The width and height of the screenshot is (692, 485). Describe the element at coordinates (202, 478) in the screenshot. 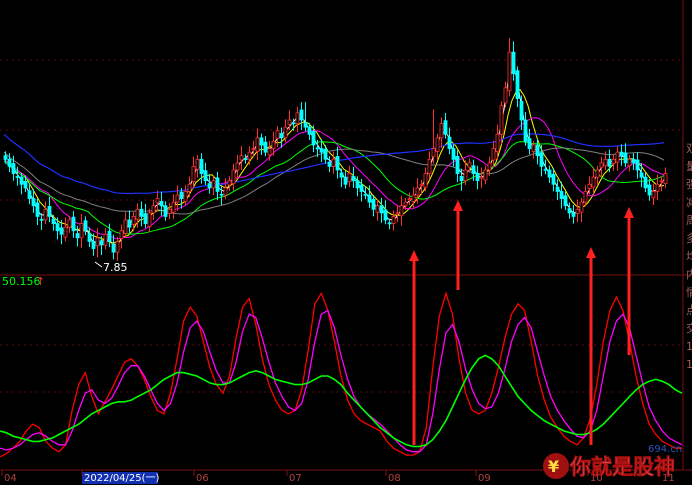

I see `time-label: 06` at that location.